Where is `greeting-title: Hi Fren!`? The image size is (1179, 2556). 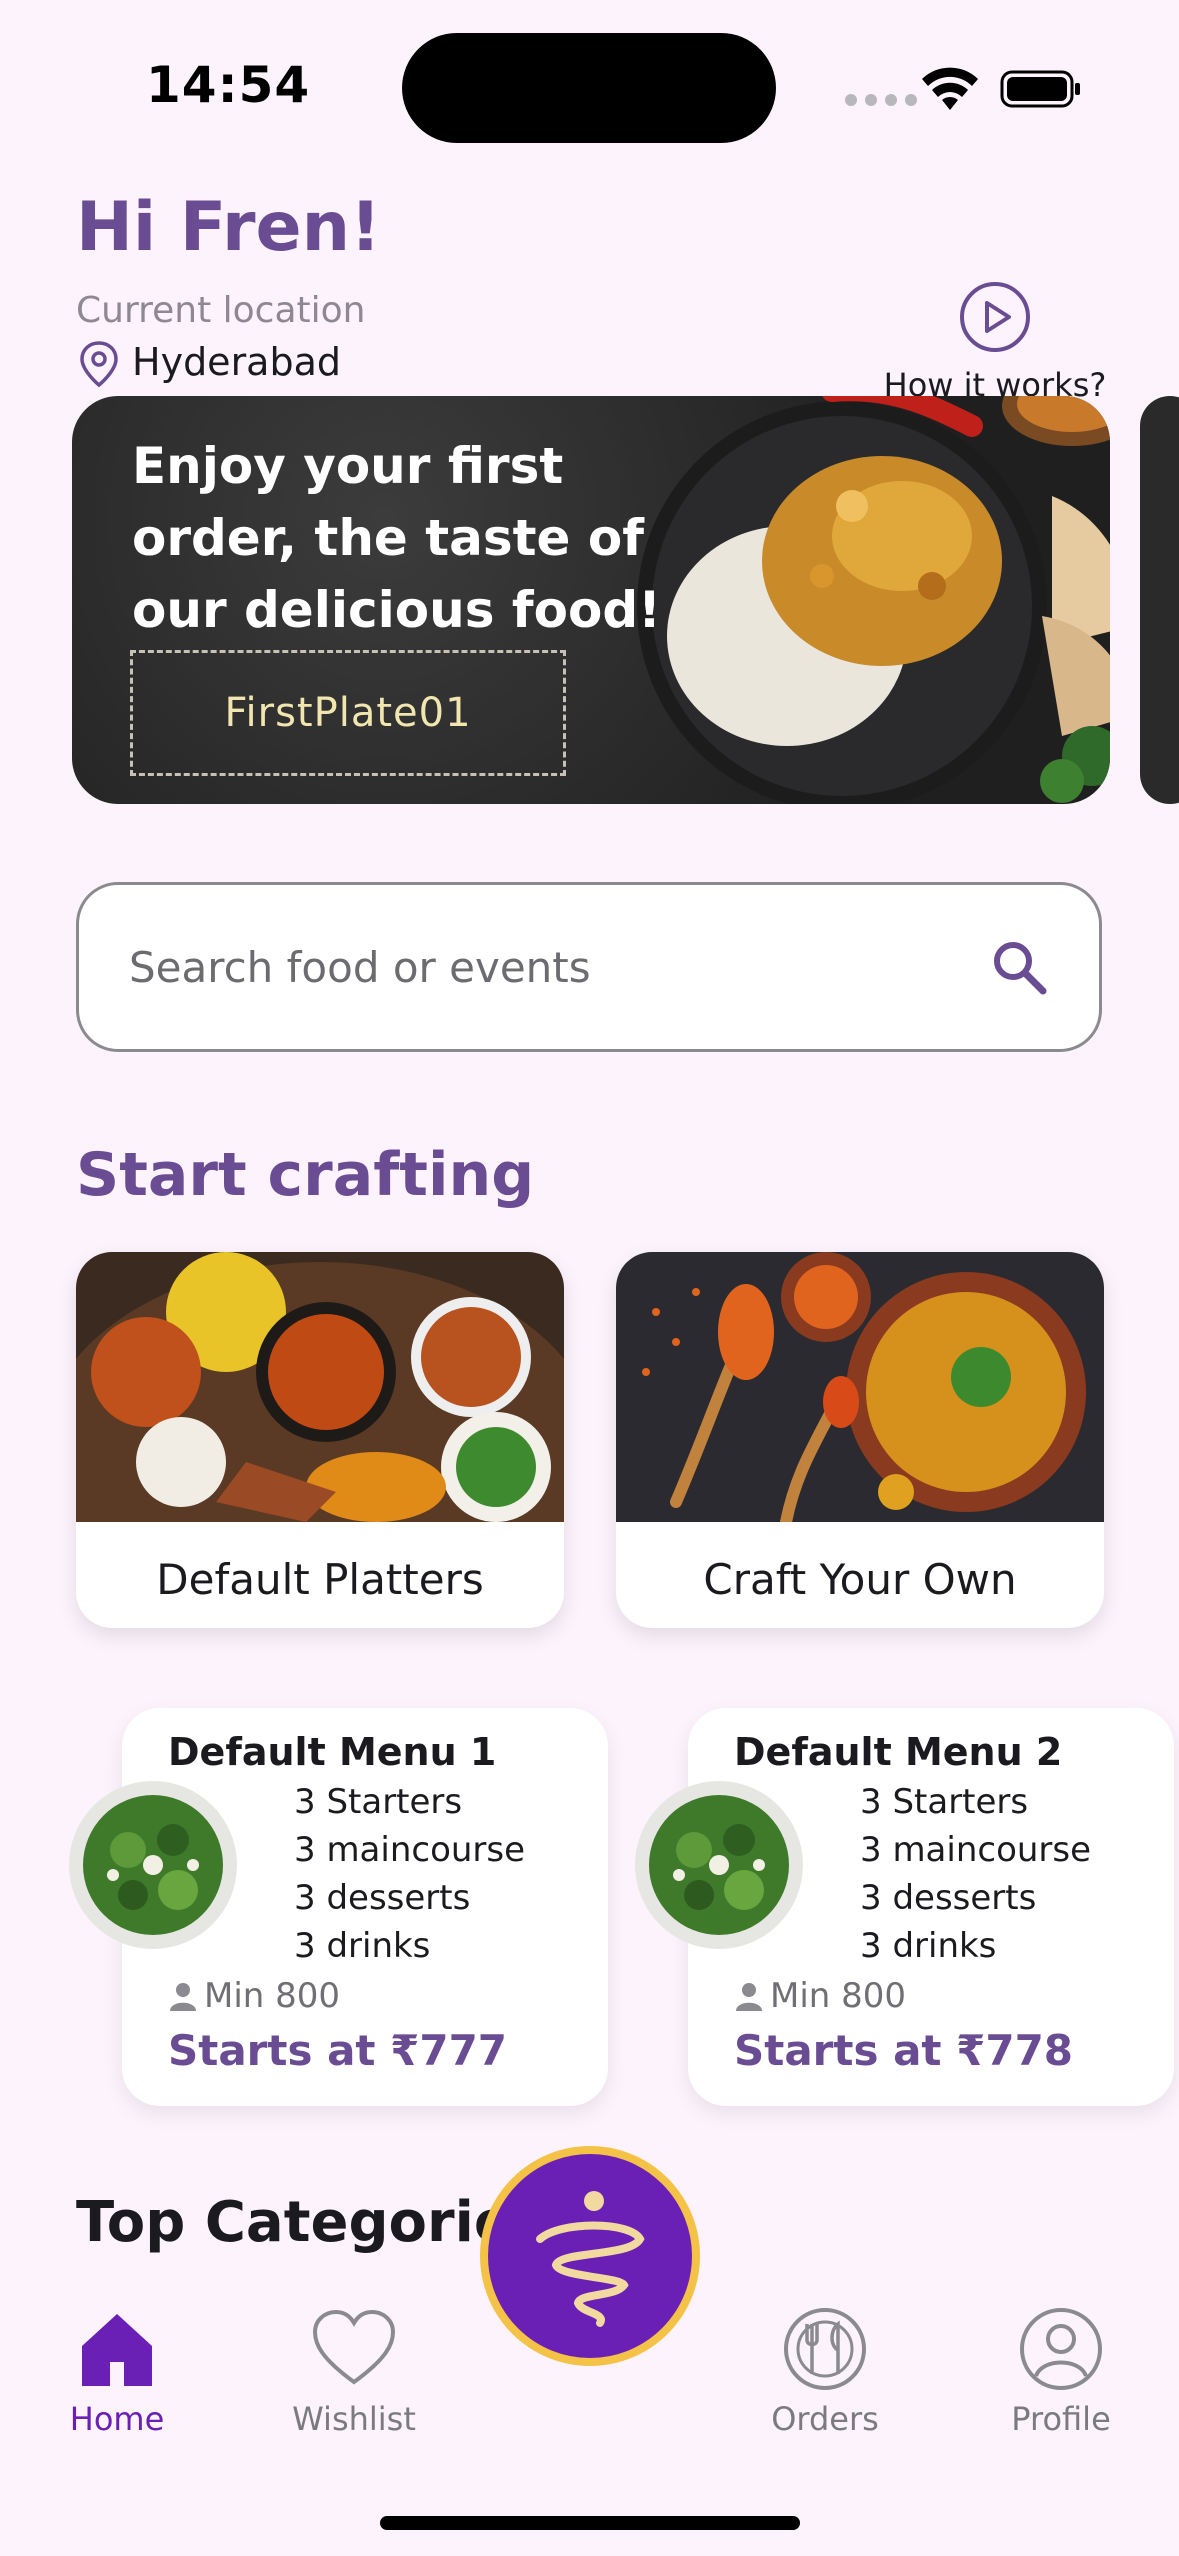
greeting-title: Hi Fren! is located at coordinates (229, 227).